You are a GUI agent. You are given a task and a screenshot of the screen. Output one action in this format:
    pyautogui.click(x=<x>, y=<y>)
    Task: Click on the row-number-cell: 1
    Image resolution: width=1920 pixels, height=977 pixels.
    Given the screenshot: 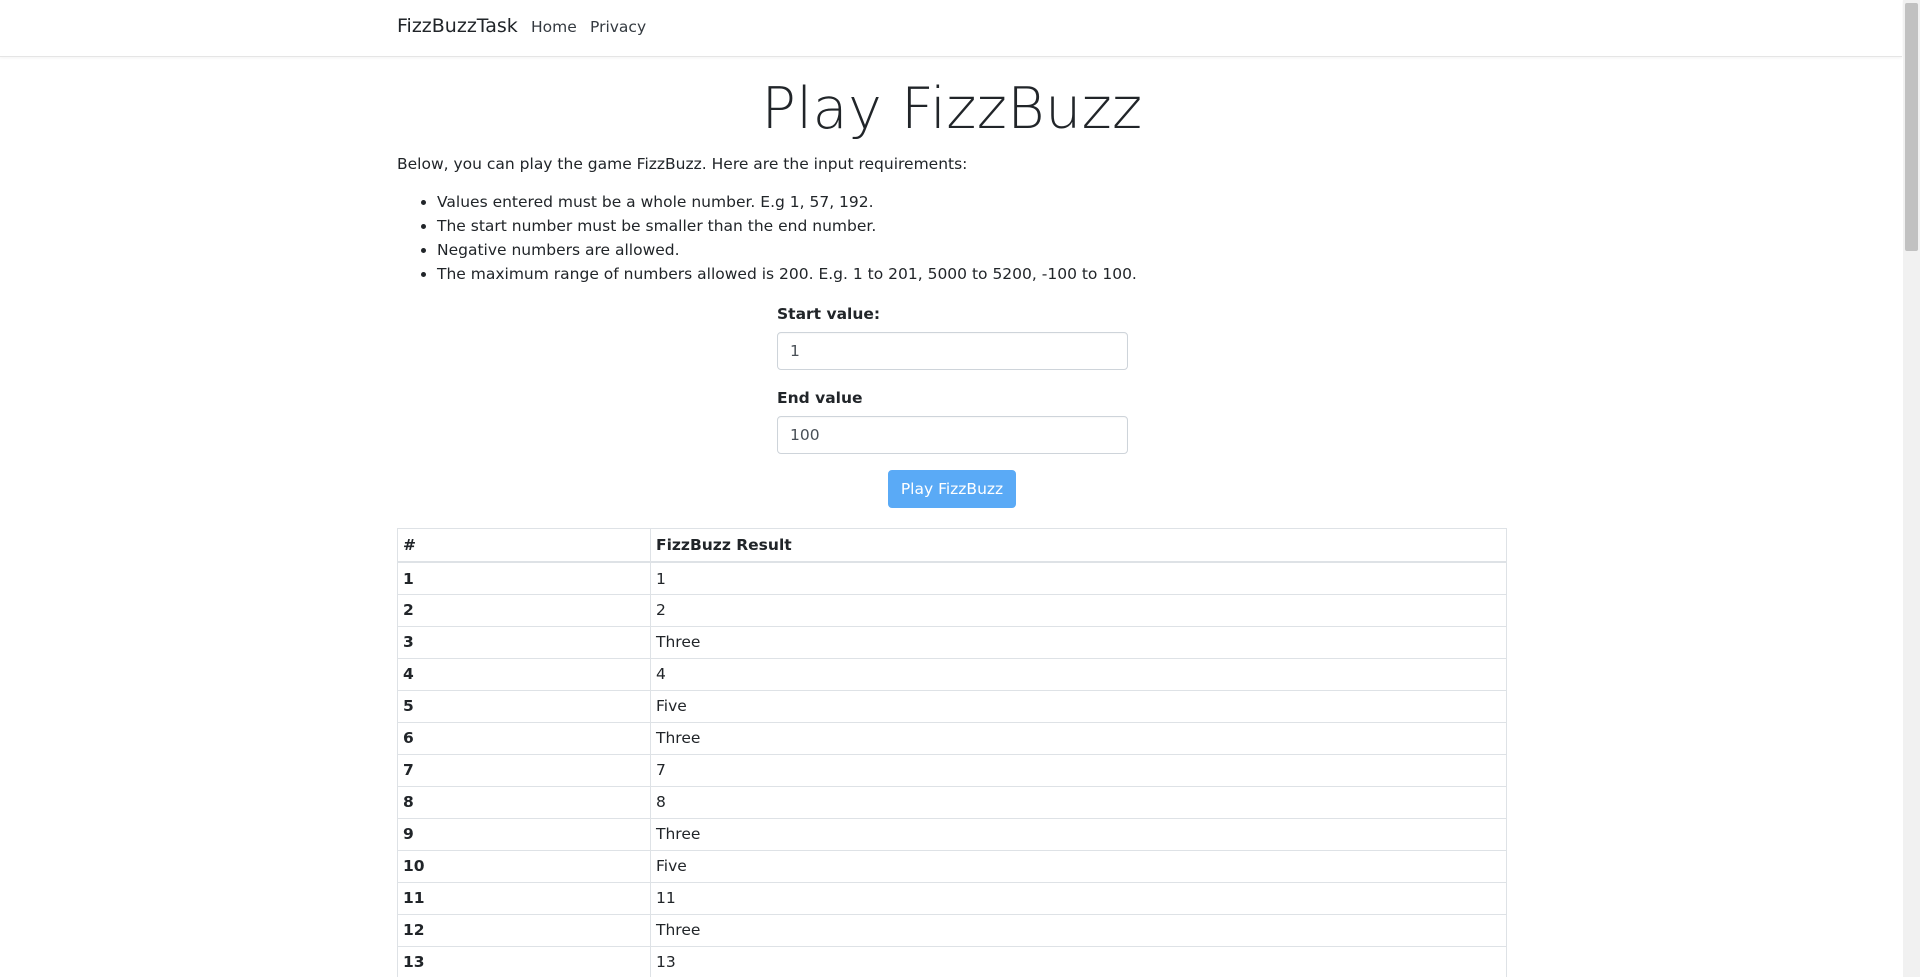 What is the action you would take?
    pyautogui.click(x=524, y=578)
    